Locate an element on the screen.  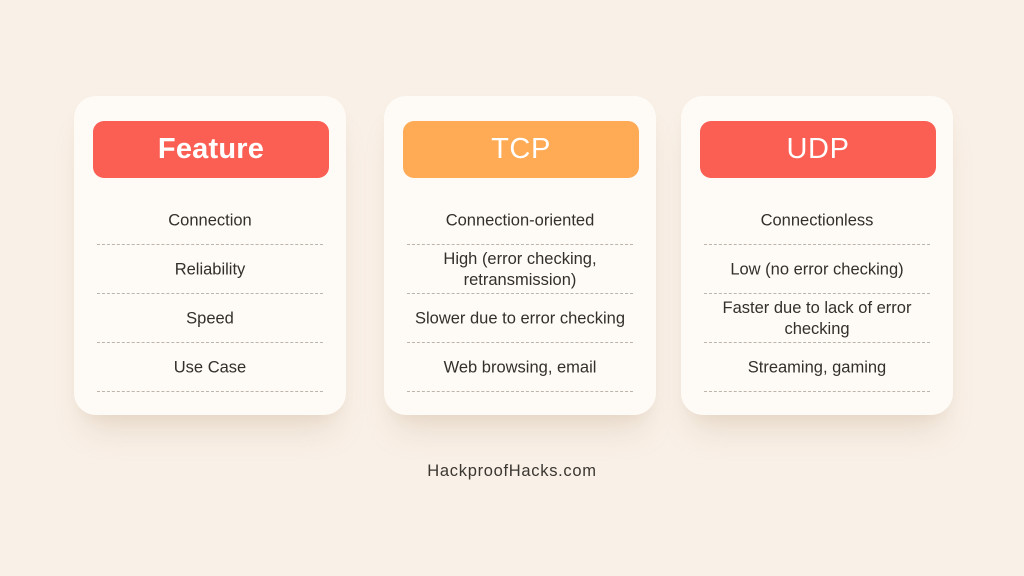
table-cell: Use Case is located at coordinates (210, 367).